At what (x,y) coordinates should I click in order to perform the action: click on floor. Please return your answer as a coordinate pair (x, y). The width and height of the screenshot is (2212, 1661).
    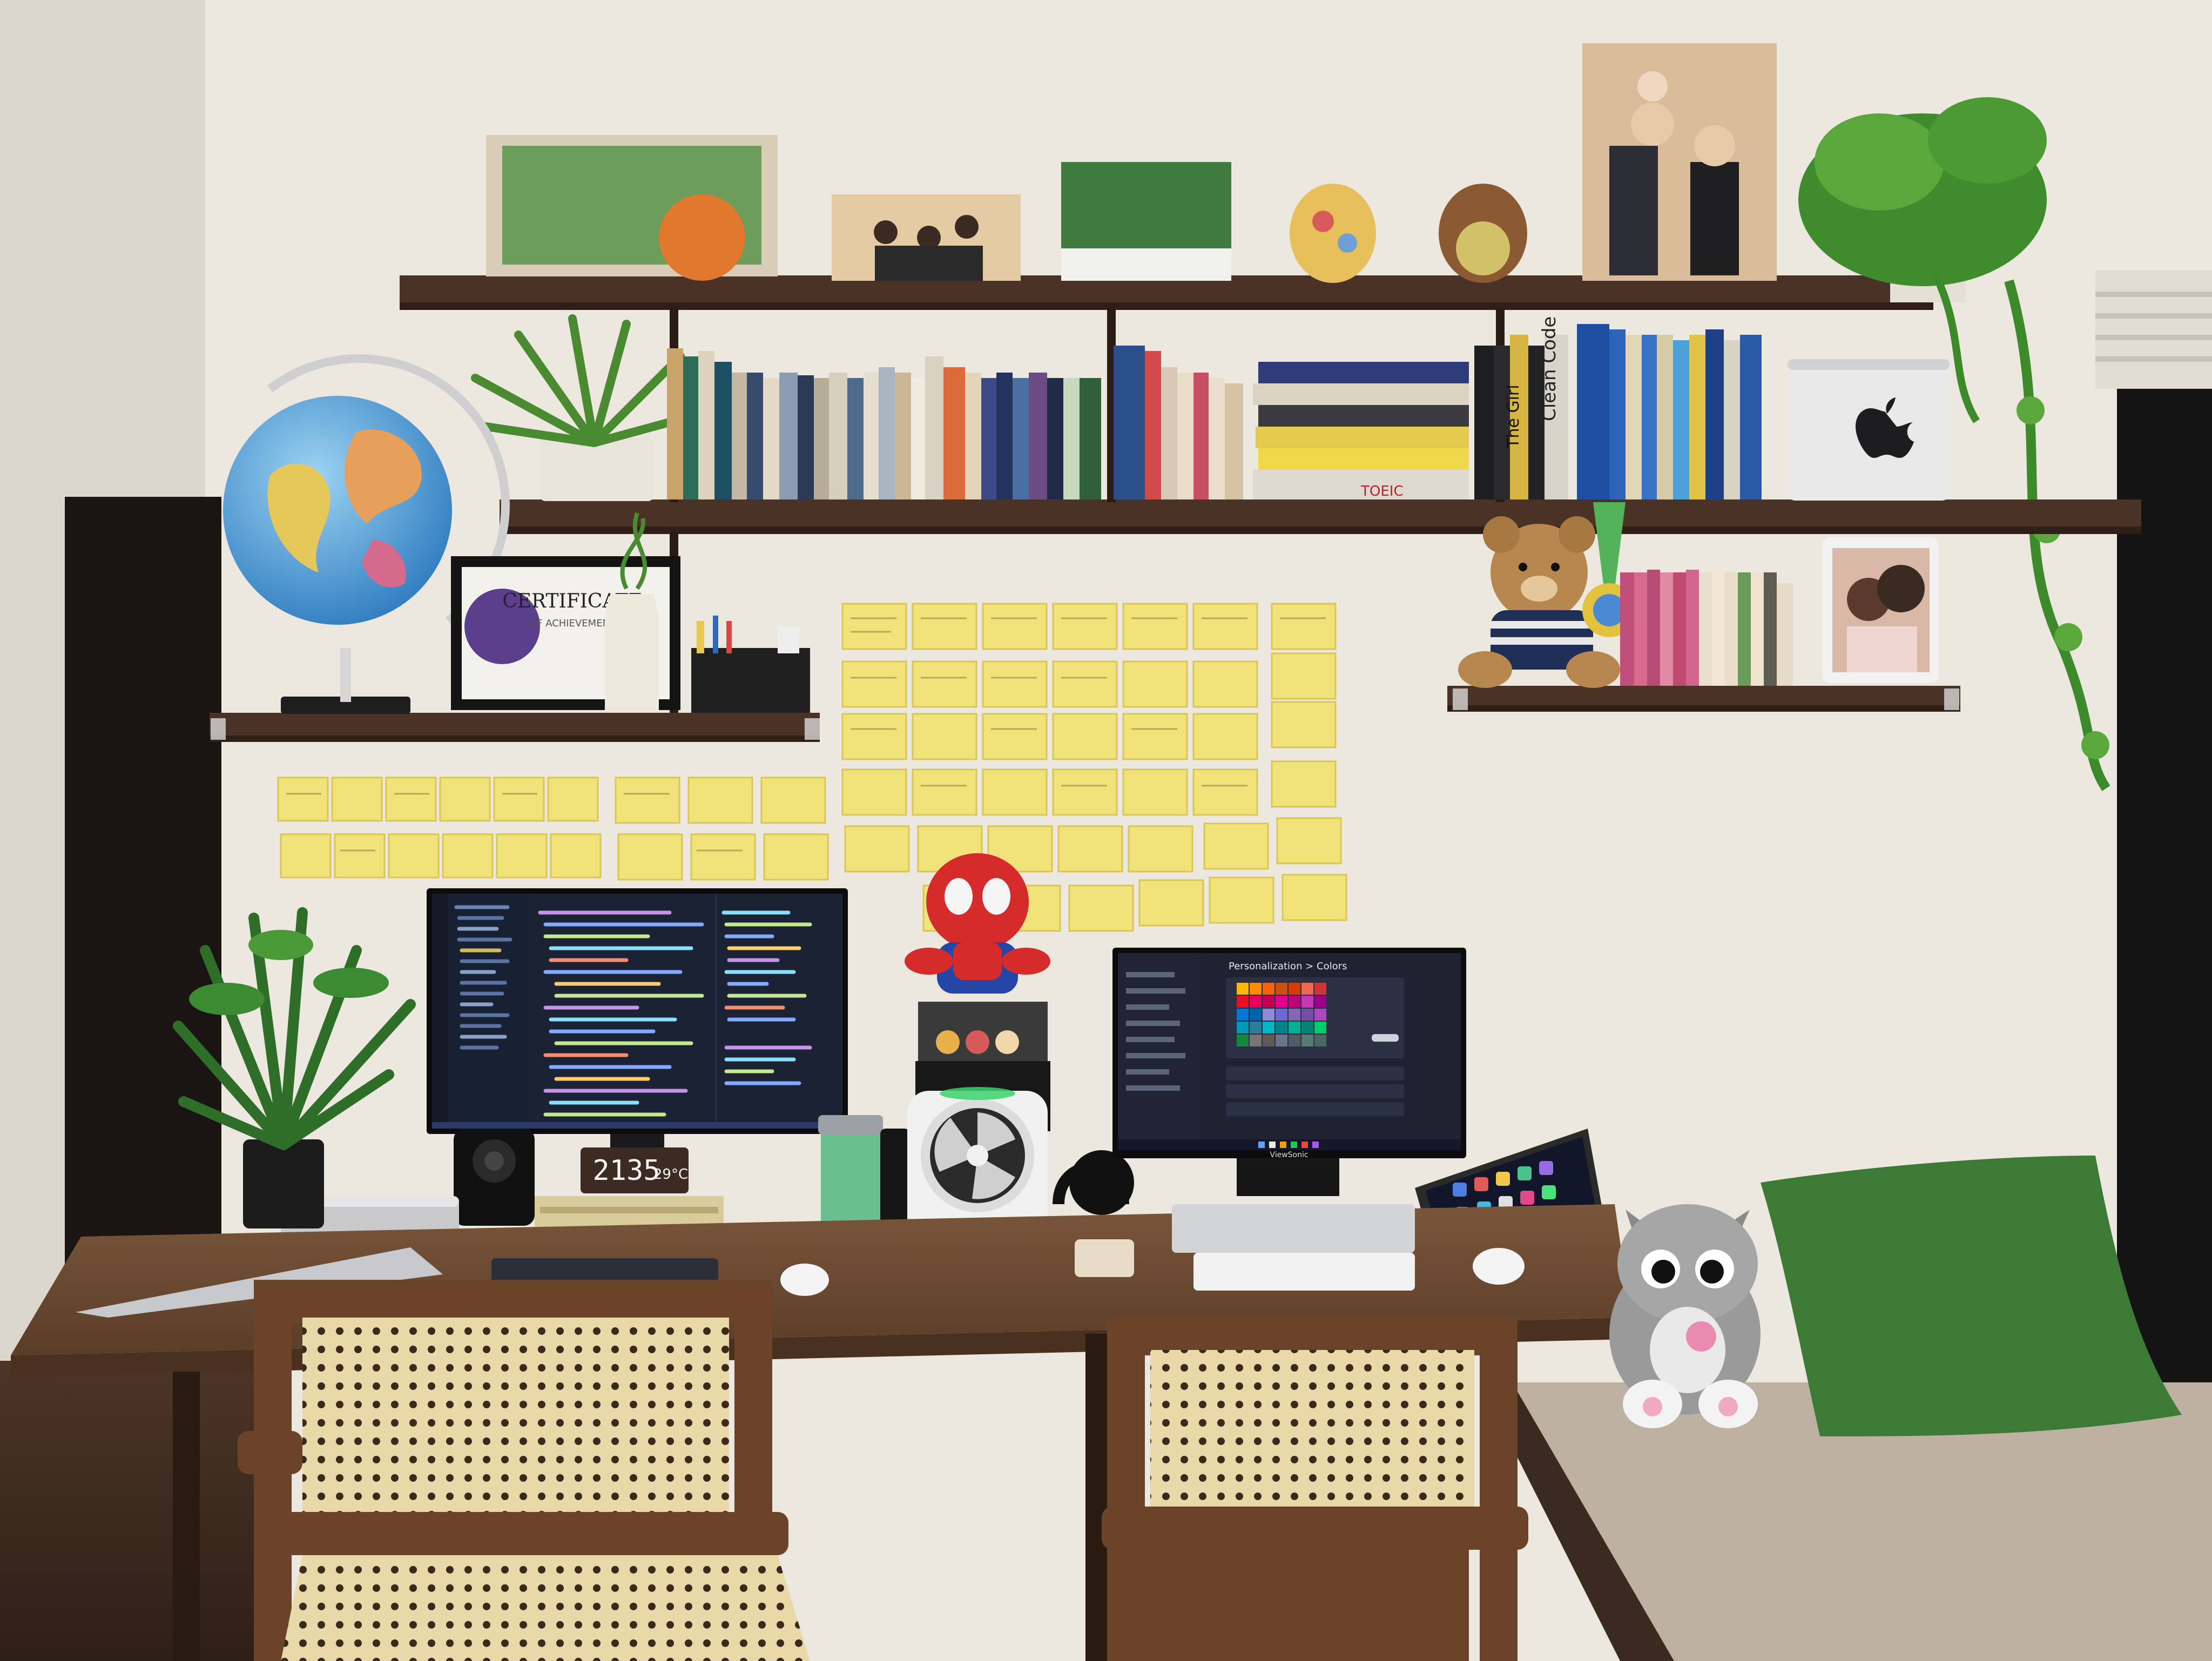
    Looking at the image, I should click on (140, 1511).